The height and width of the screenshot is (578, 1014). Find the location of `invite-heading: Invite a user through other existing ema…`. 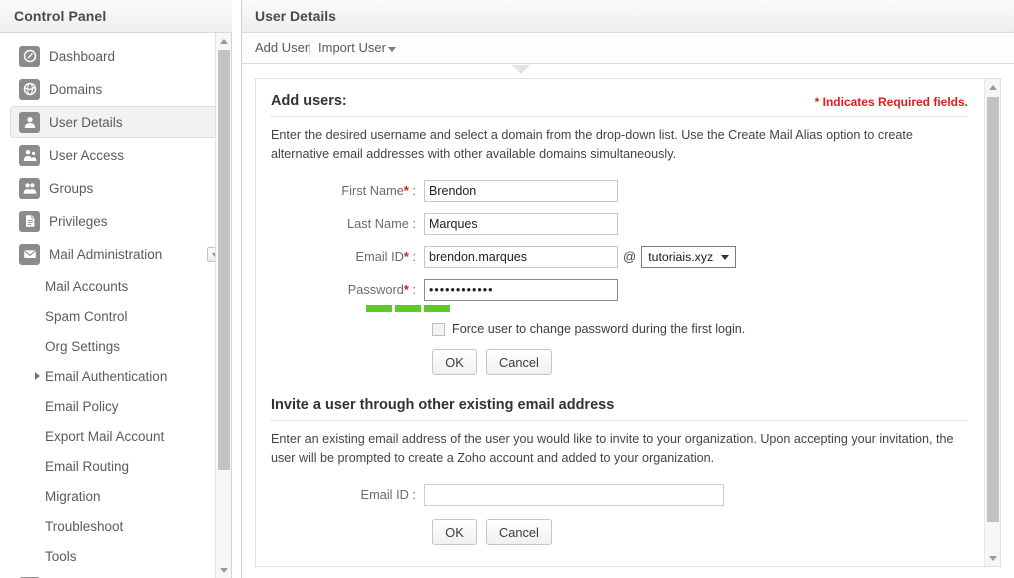

invite-heading: Invite a user through other existing ema… is located at coordinates (443, 405).